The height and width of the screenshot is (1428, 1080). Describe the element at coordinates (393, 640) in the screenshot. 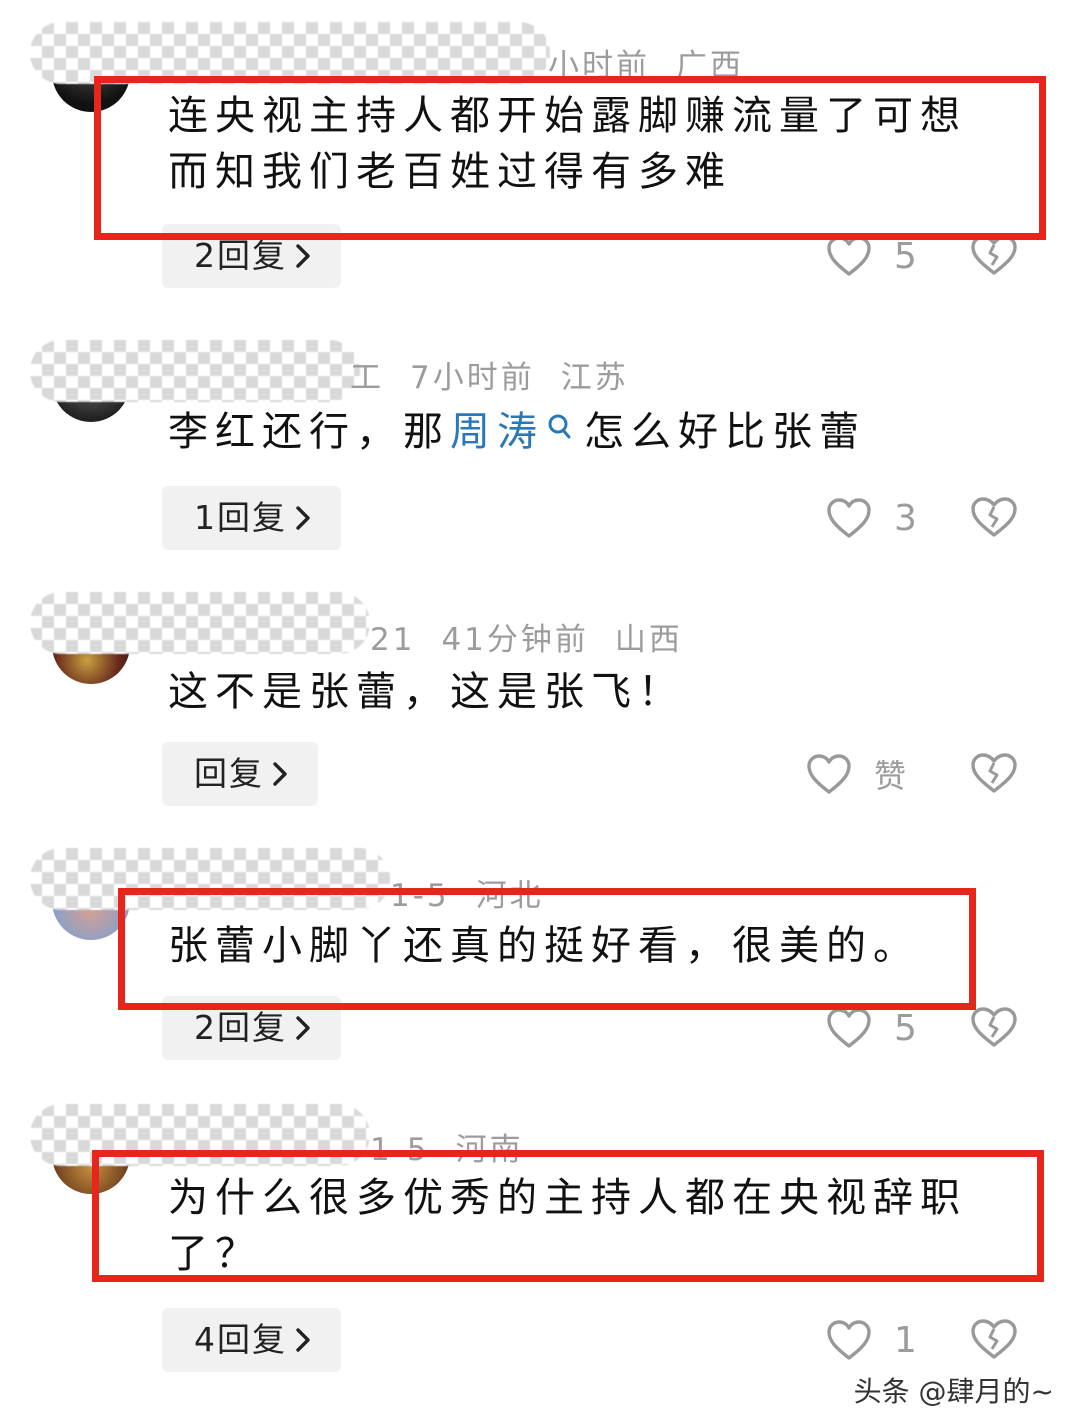

I see `comment-name-tail: 21` at that location.